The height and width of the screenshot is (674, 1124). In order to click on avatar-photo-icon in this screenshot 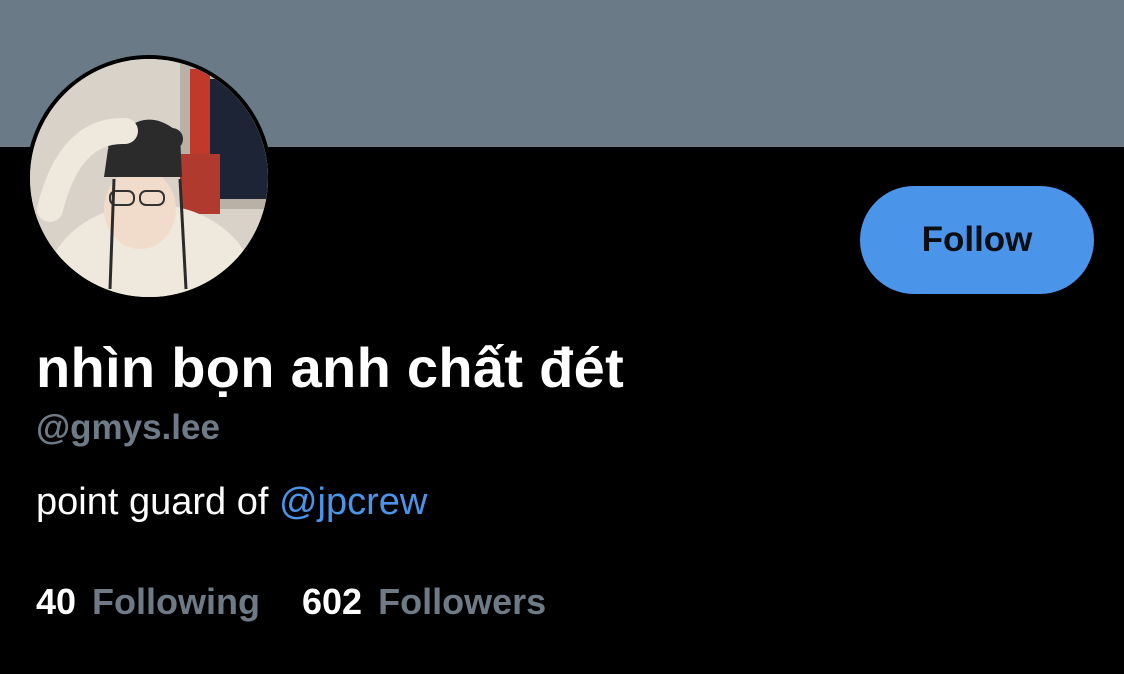, I will do `click(149, 178)`.